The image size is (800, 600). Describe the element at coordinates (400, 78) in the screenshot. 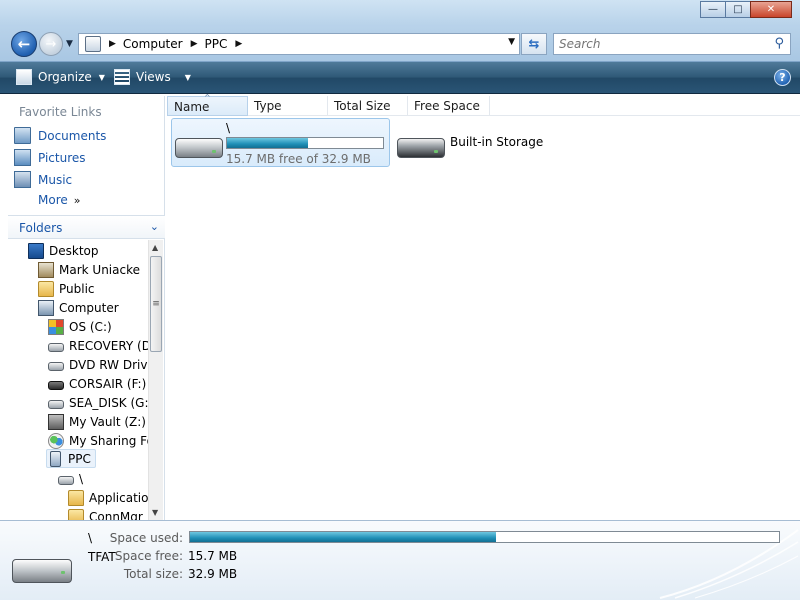

I see `command-bar: Organize ▼ Views ▼ ?` at that location.